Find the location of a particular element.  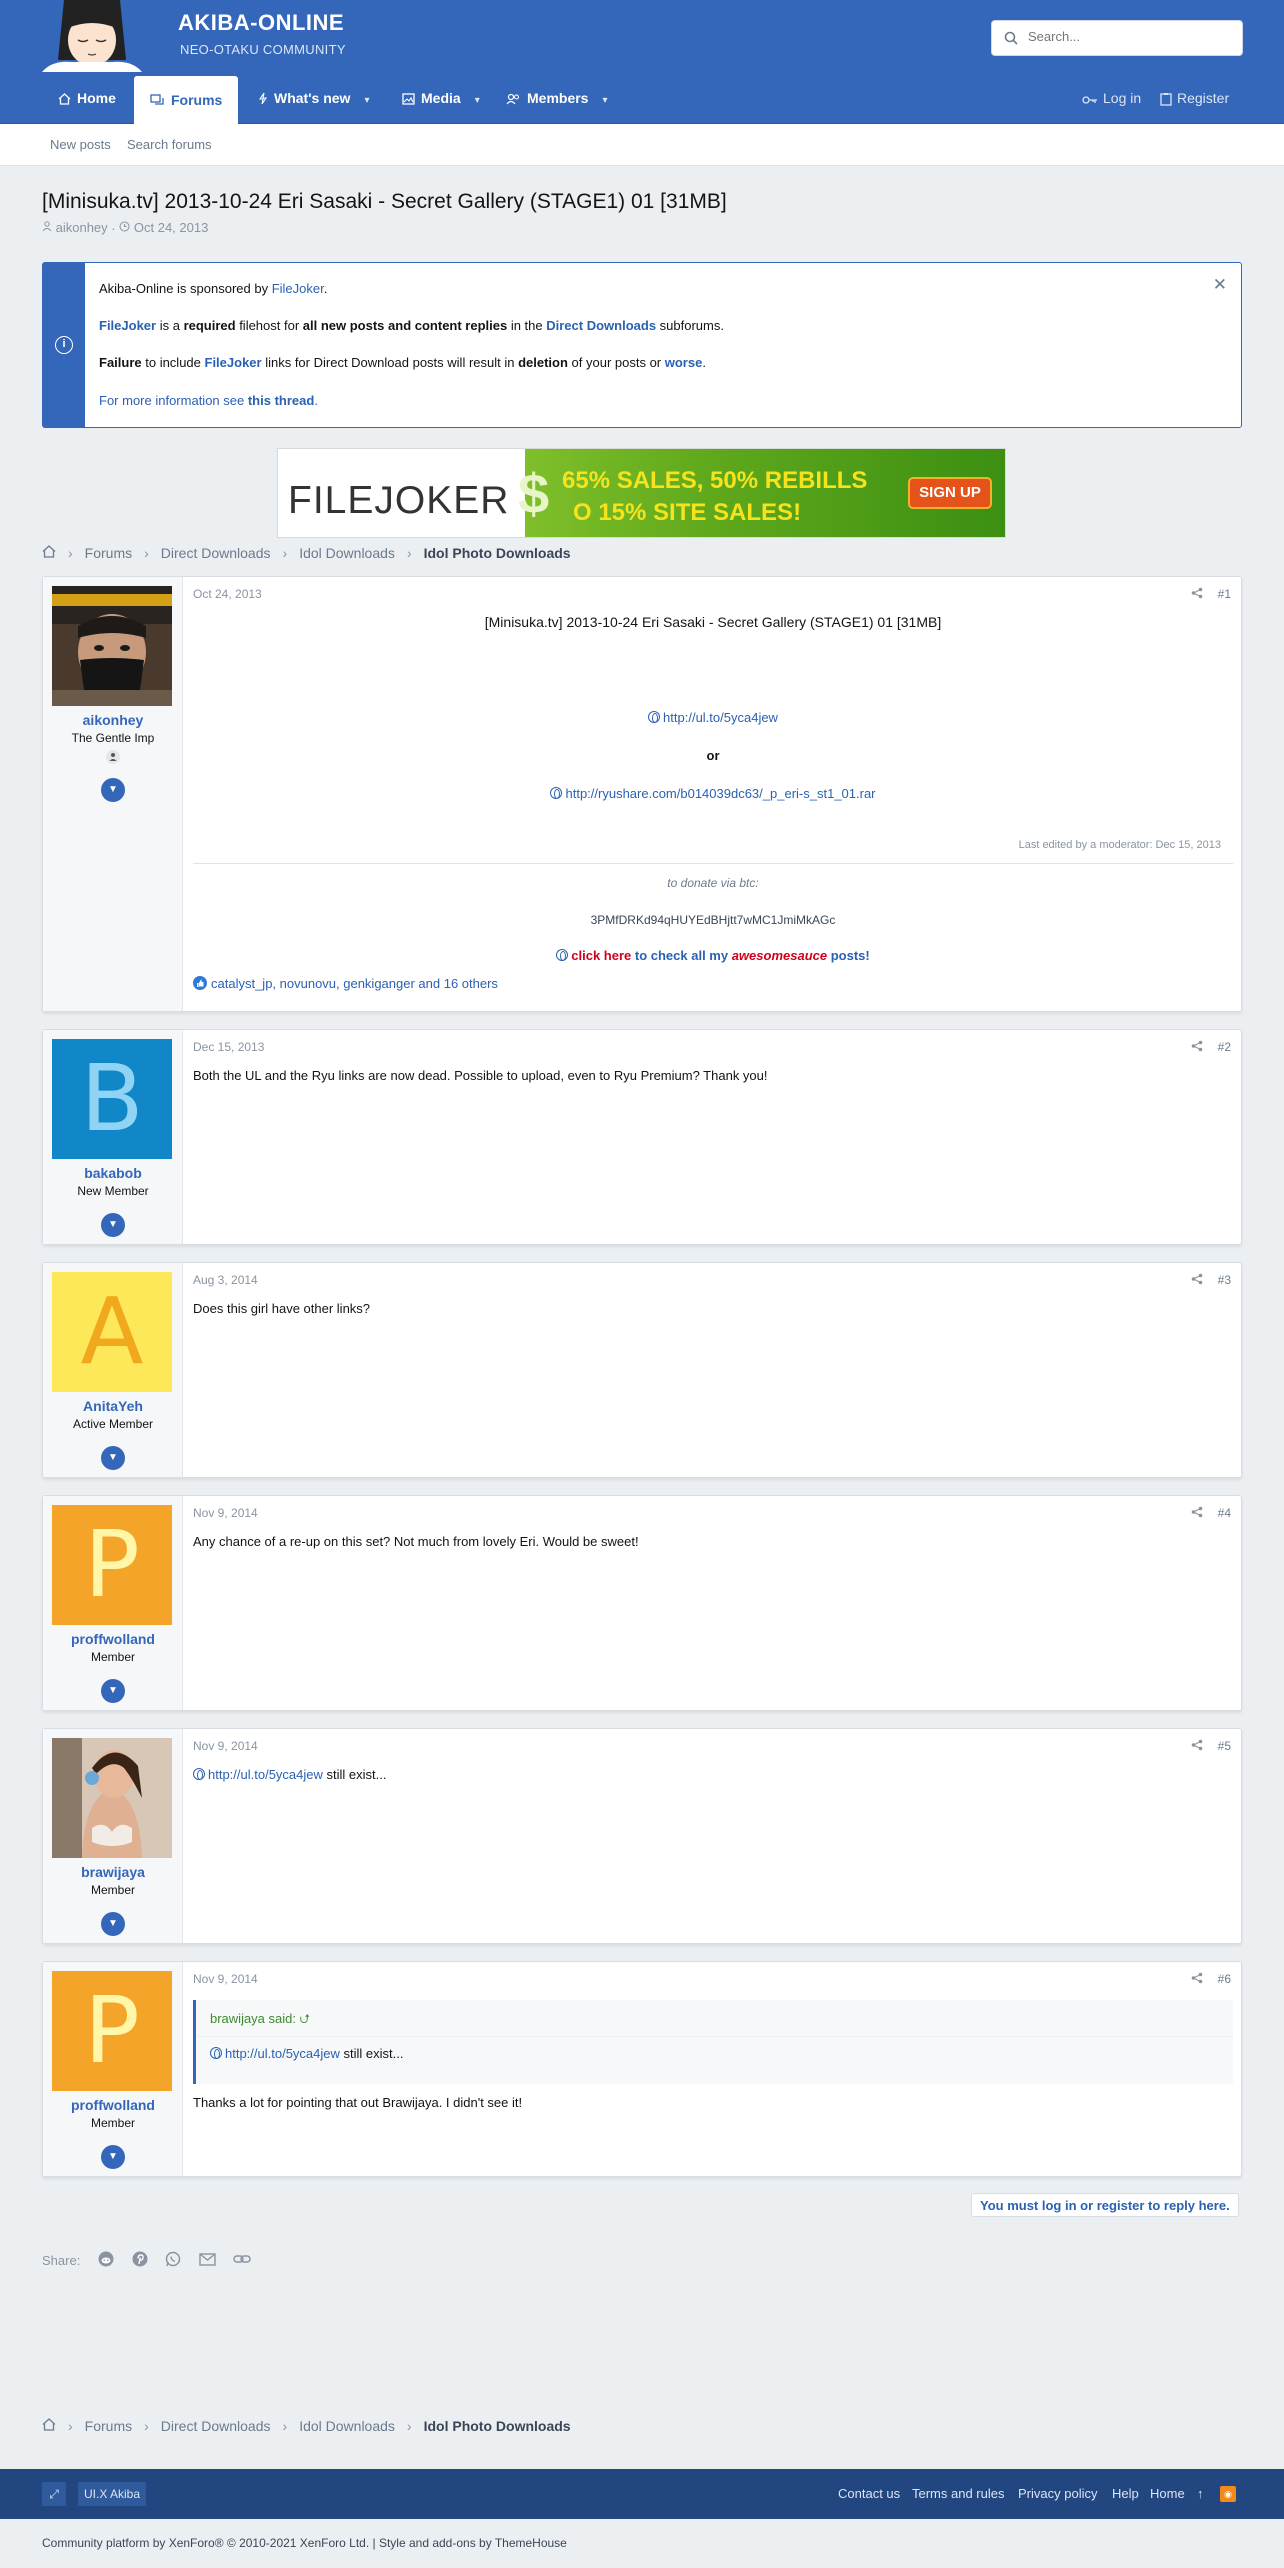

close-icon: ✕ is located at coordinates (1220, 285).